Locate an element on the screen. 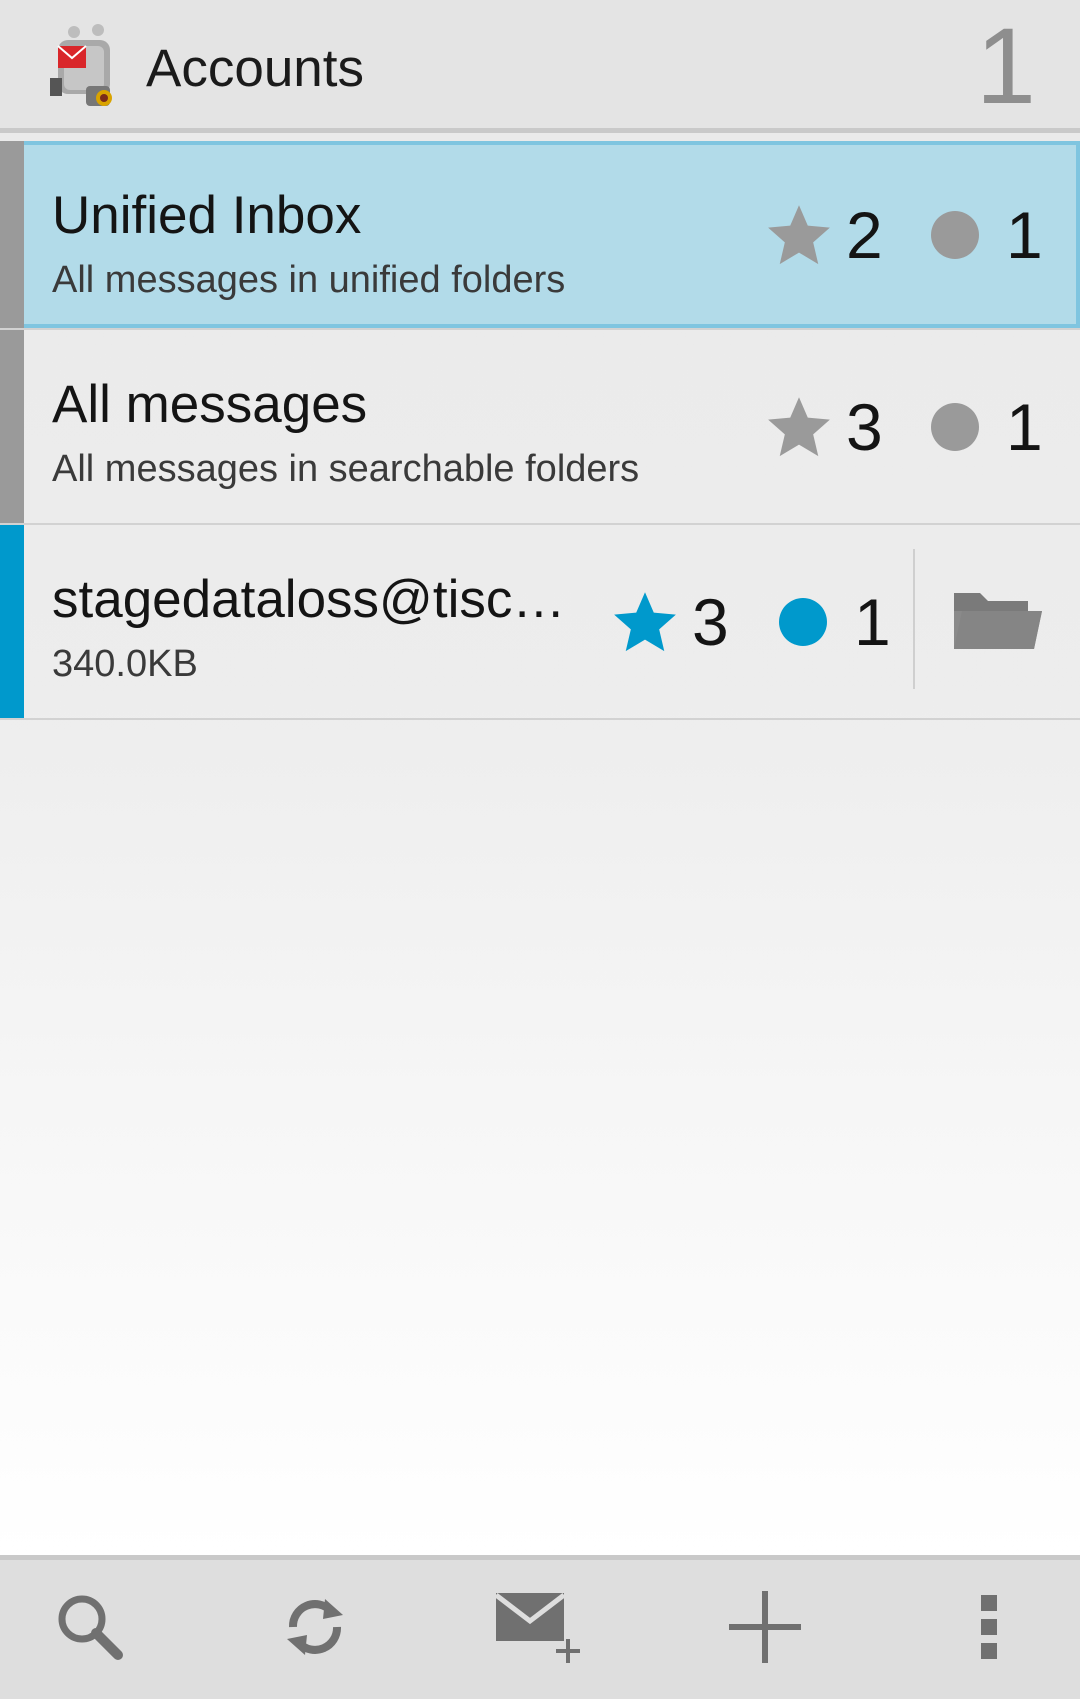  account-description: All messages in unified folders is located at coordinates (309, 280).